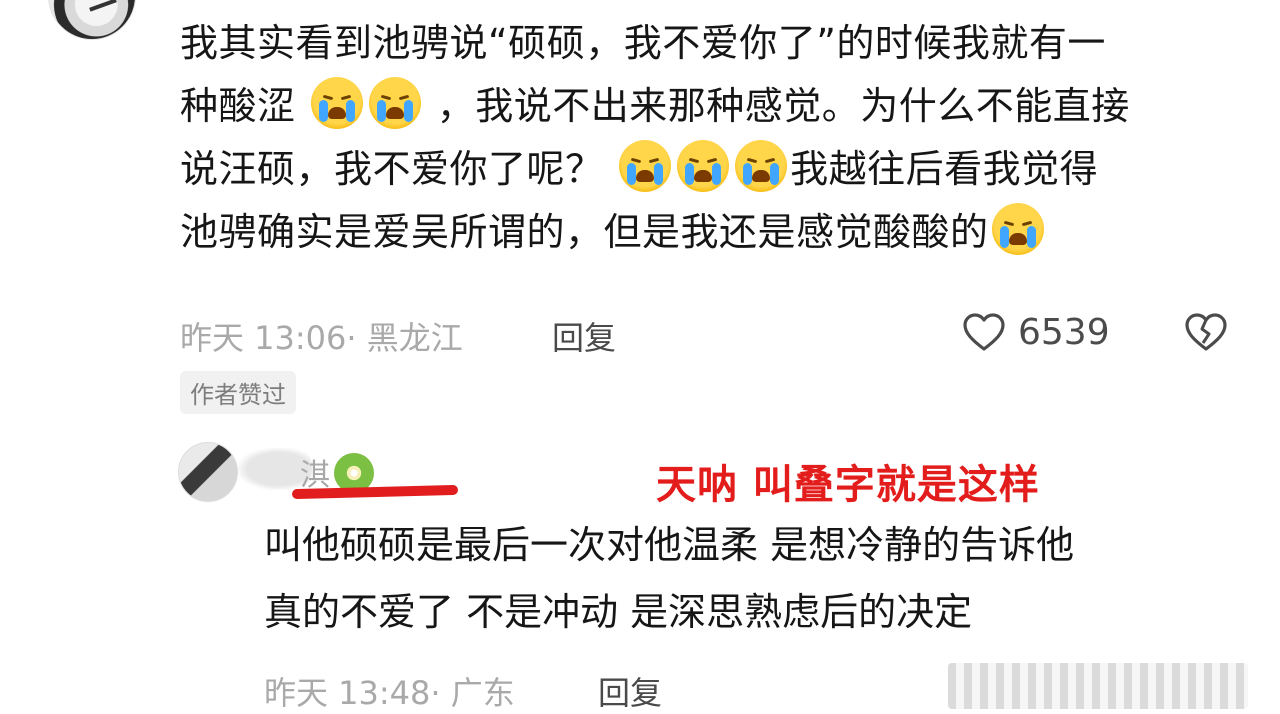 The width and height of the screenshot is (1280, 714). Describe the element at coordinates (321, 338) in the screenshot. I see `comment-time-location: 昨天 13:06· 黑龙江` at that location.